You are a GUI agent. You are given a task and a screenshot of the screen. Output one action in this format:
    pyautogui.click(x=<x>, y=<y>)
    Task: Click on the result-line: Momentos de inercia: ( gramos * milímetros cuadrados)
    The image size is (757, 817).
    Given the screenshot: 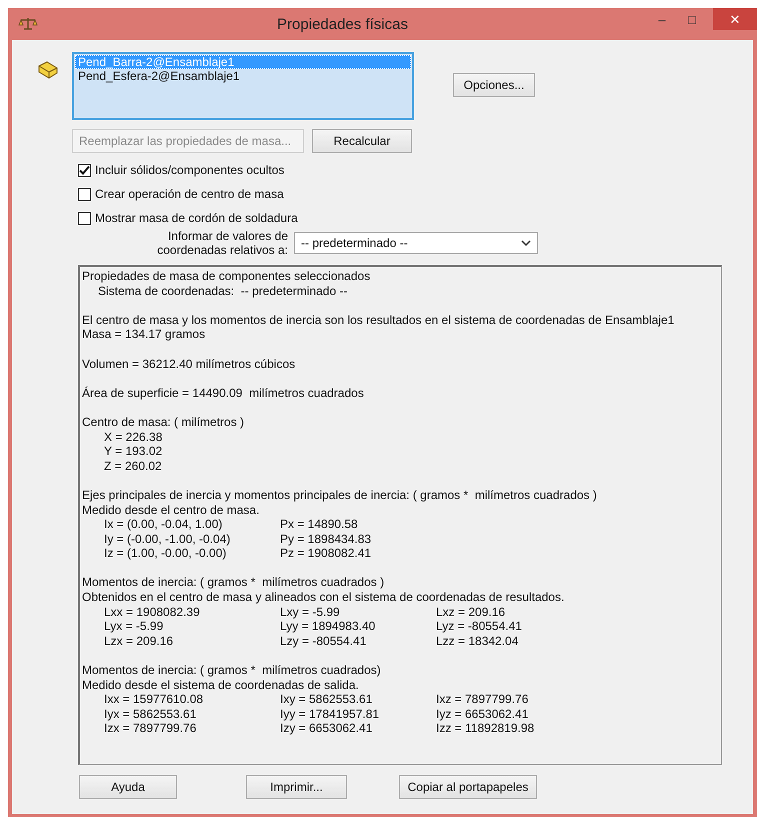 What is the action you would take?
    pyautogui.click(x=232, y=670)
    